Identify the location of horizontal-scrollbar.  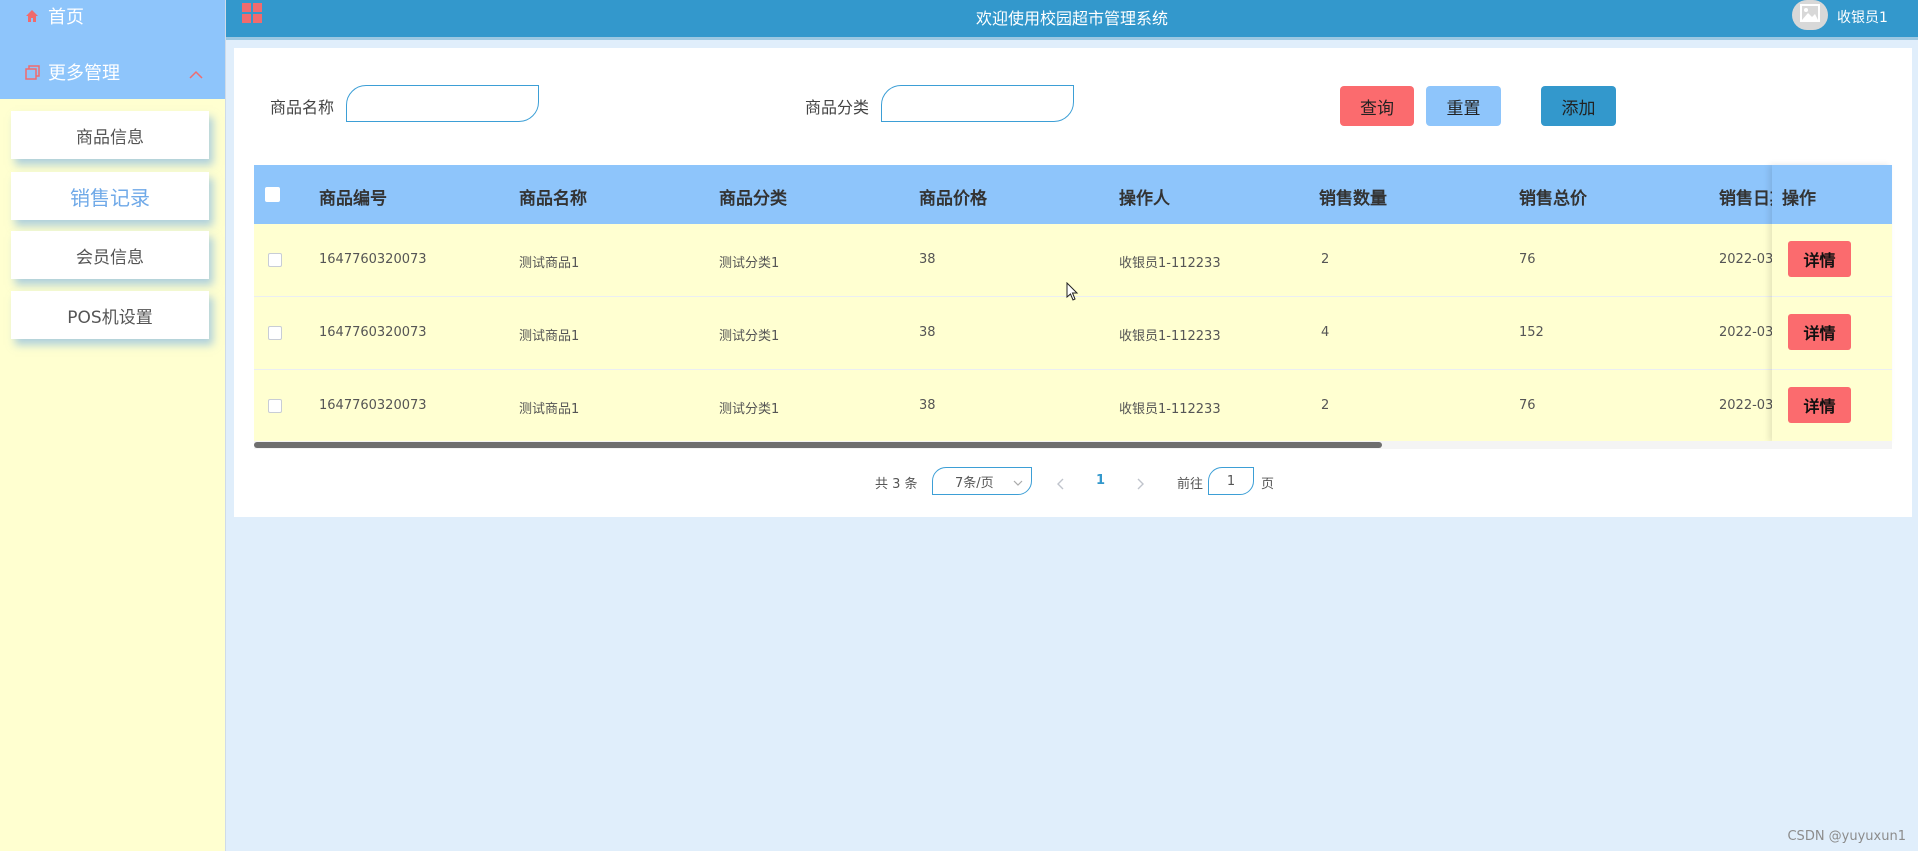
(1073, 445).